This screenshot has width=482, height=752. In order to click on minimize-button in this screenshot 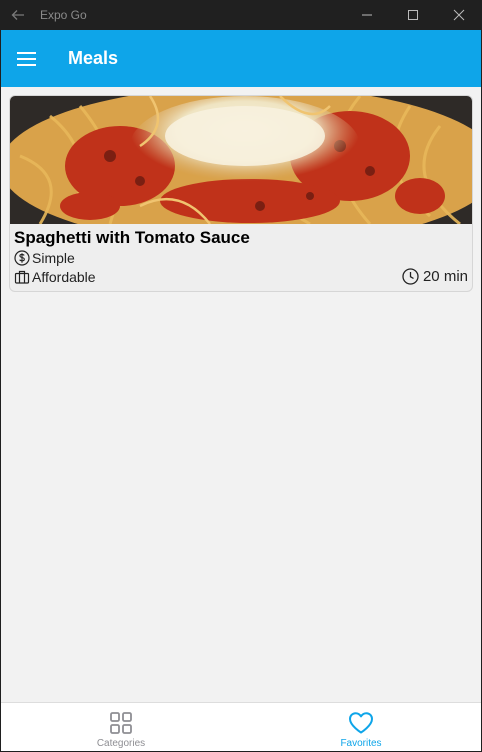, I will do `click(367, 15)`.